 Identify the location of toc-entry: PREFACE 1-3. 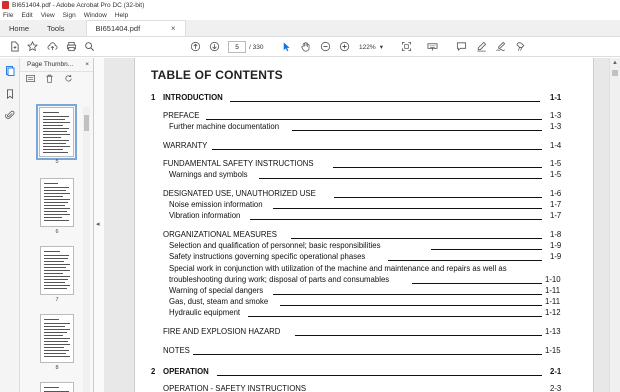
(365, 116).